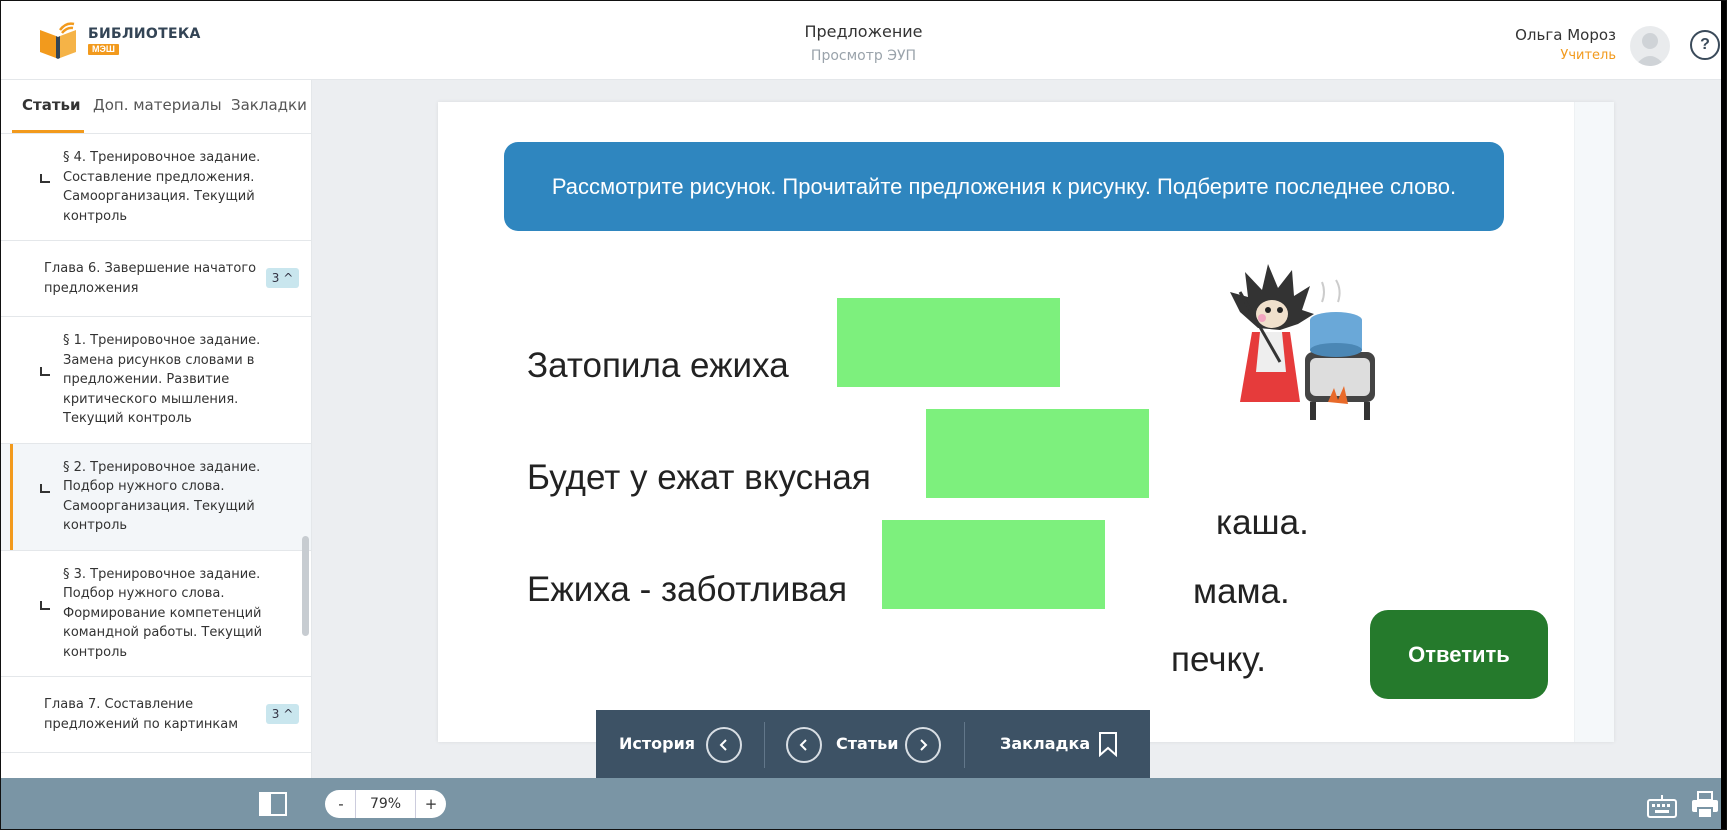 This screenshot has height=830, width=1727. What do you see at coordinates (431, 804) in the screenshot?
I see `zoom-in-button: +` at bounding box center [431, 804].